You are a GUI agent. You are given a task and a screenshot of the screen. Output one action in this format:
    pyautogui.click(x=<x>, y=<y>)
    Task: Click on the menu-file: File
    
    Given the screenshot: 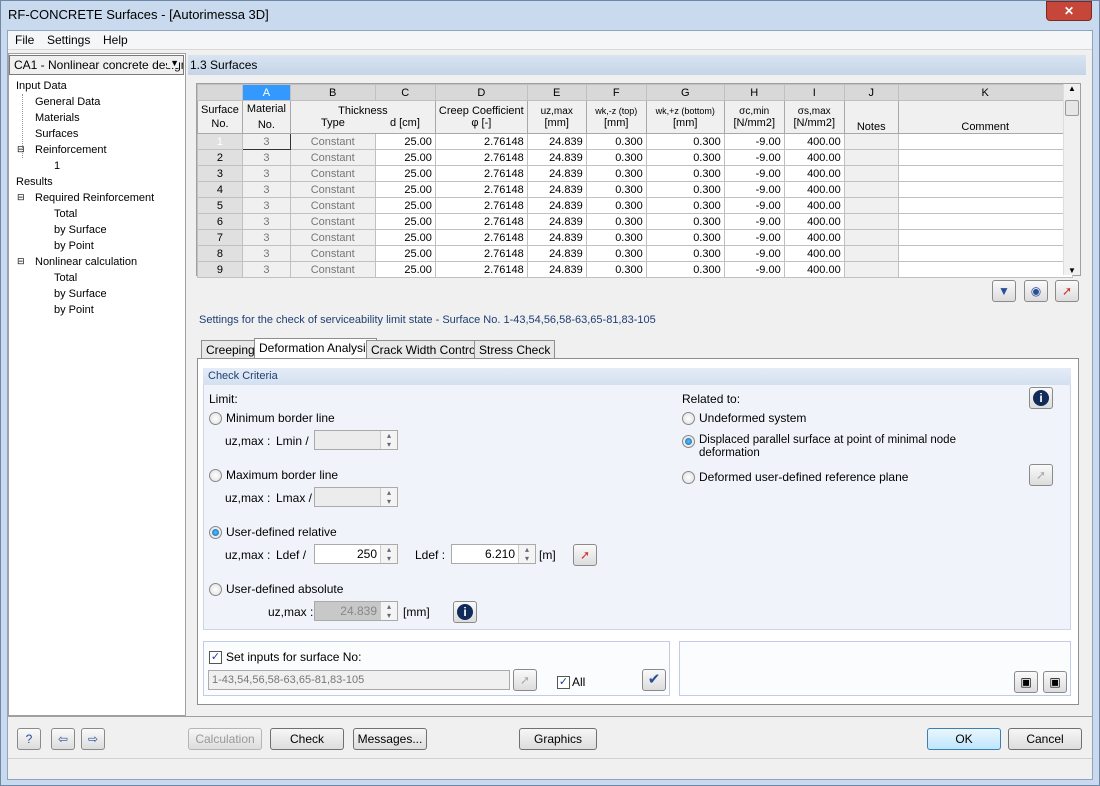 What is the action you would take?
    pyautogui.click(x=24, y=40)
    